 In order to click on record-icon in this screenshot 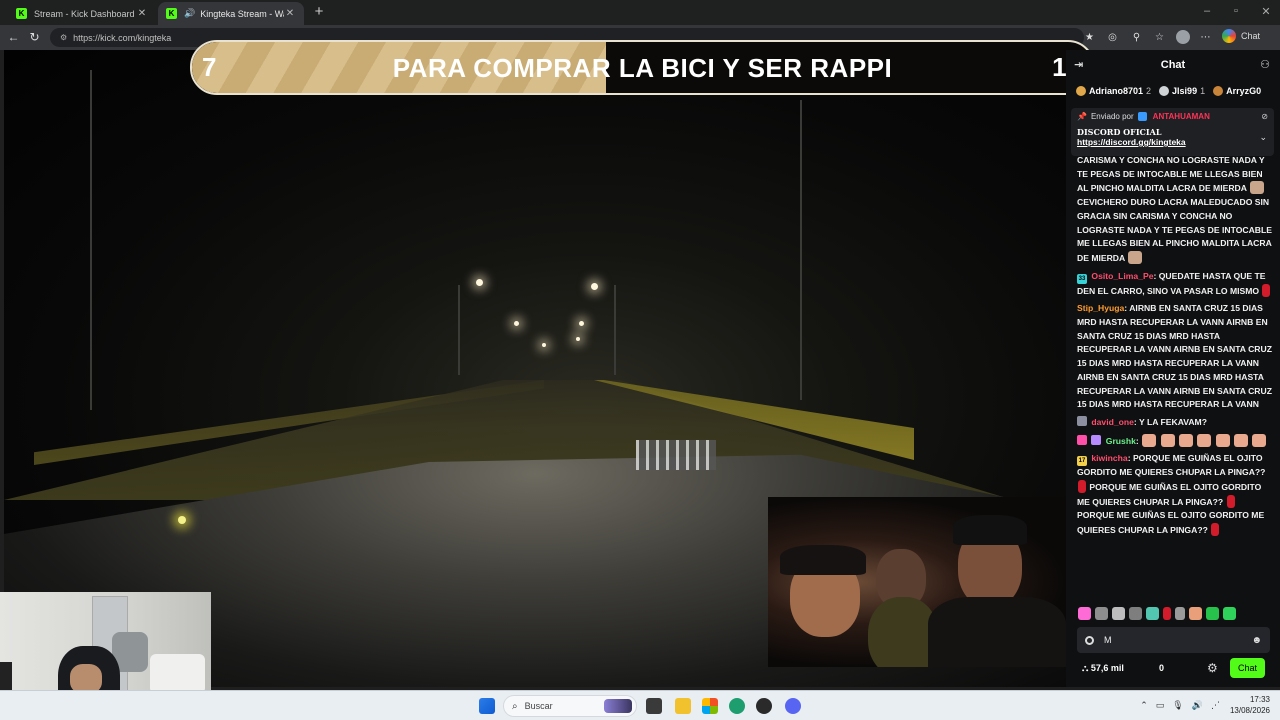, I will do `click(1089, 640)`.